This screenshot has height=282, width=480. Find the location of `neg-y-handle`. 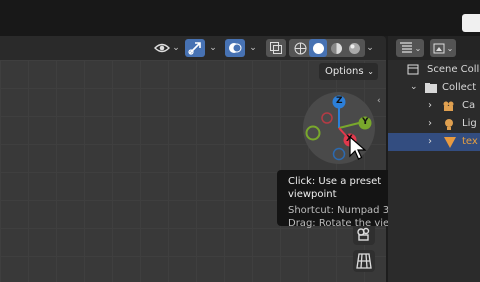

neg-y-handle is located at coordinates (313, 133).